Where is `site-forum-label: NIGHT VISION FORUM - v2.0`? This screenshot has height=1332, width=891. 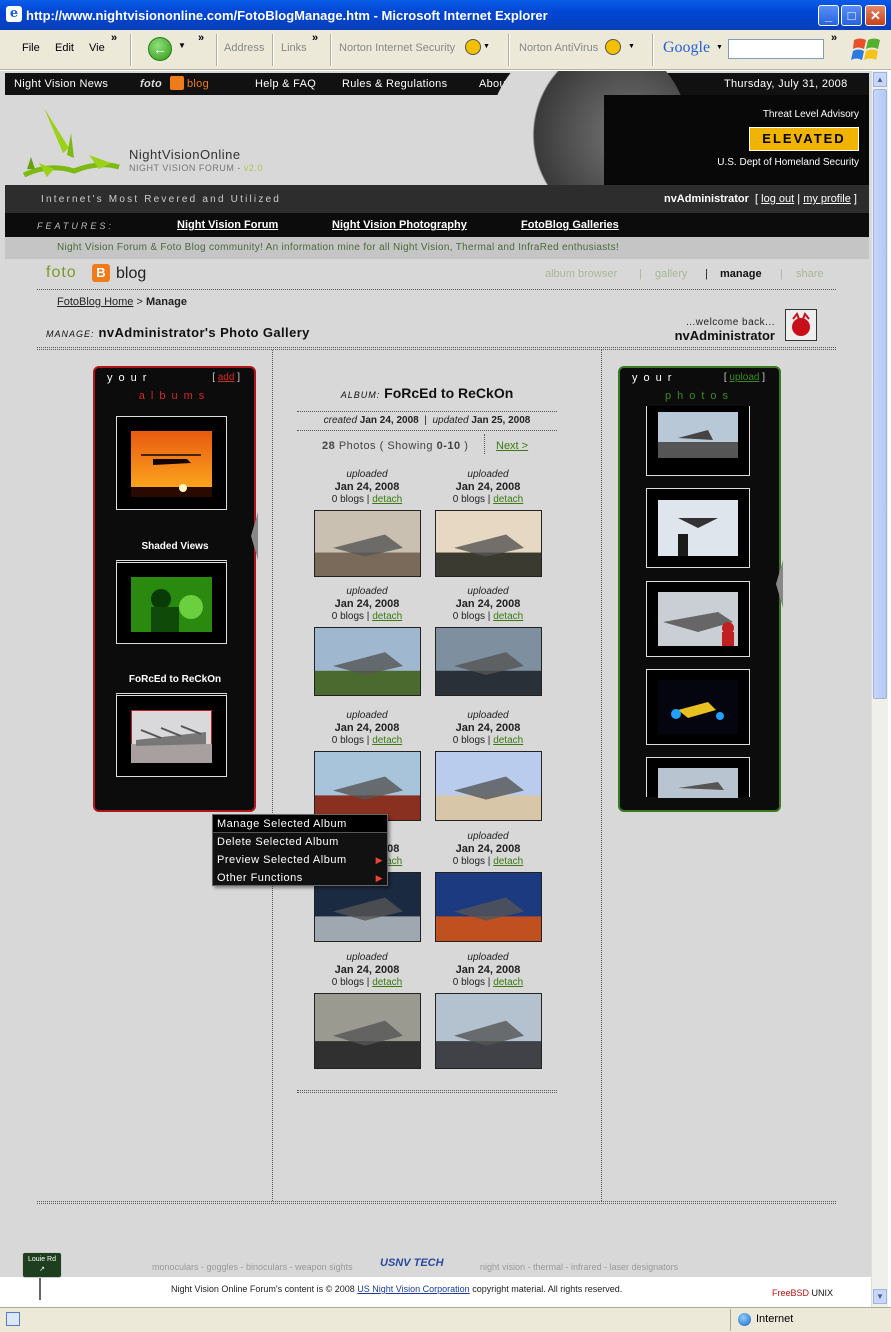
site-forum-label: NIGHT VISION FORUM - v2.0 is located at coordinates (196, 168).